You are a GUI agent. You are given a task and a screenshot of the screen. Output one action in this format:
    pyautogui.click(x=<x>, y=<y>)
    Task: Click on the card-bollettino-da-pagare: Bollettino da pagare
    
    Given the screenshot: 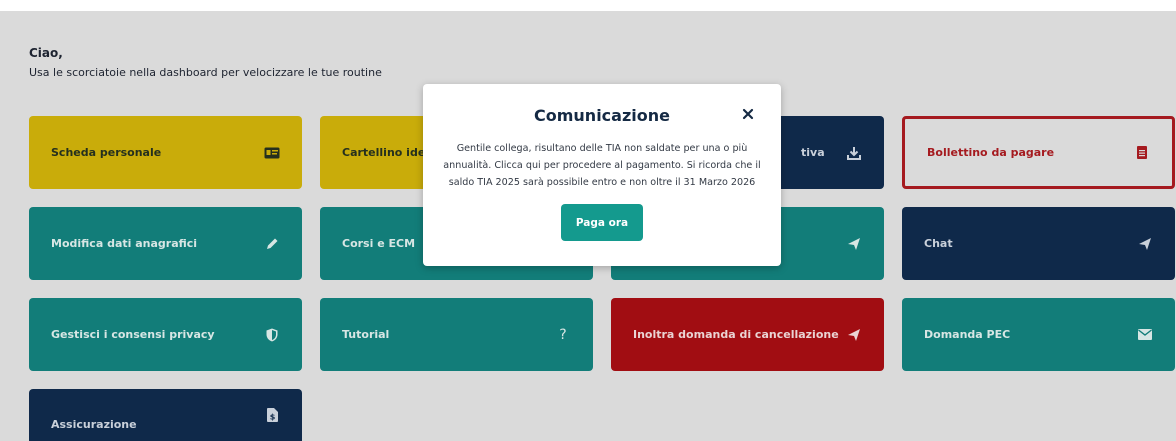 What is the action you would take?
    pyautogui.click(x=1038, y=152)
    